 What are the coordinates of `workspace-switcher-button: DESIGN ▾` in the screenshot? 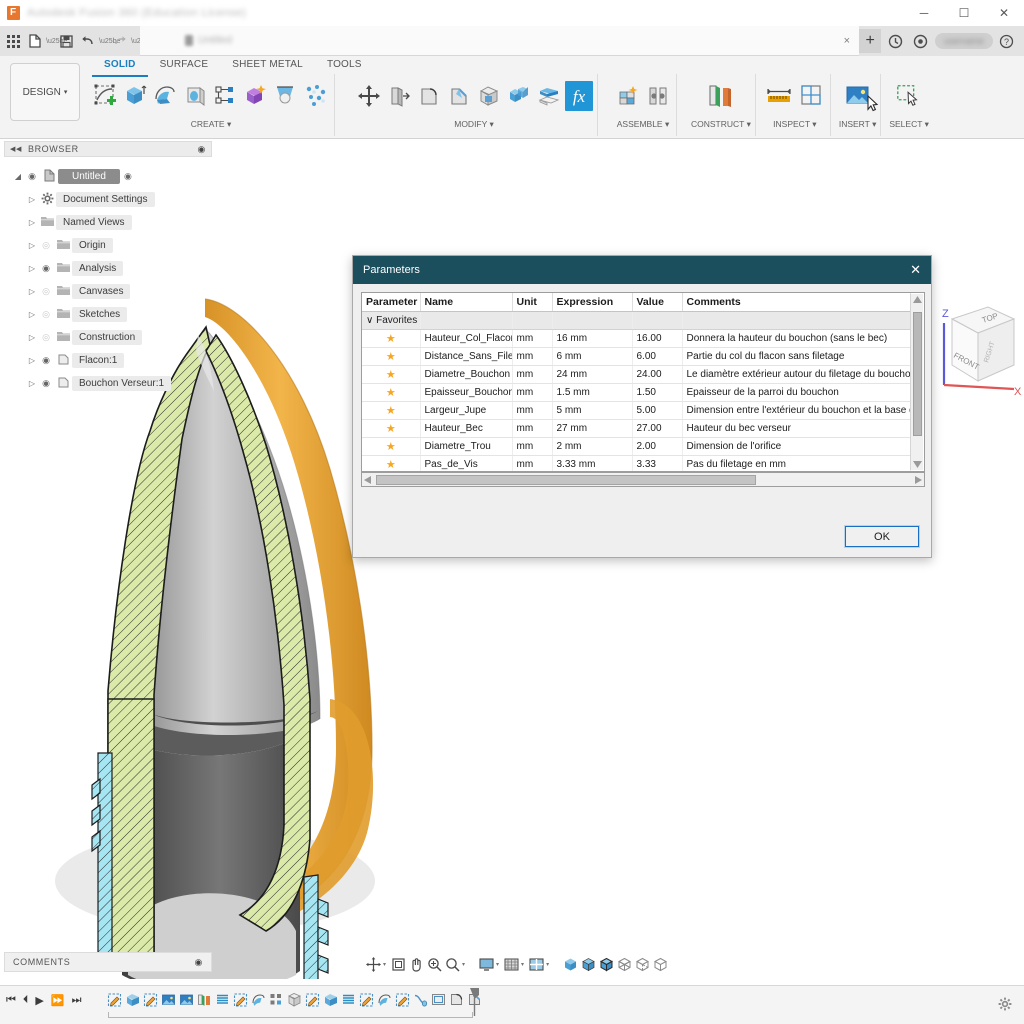 It's located at (45, 92).